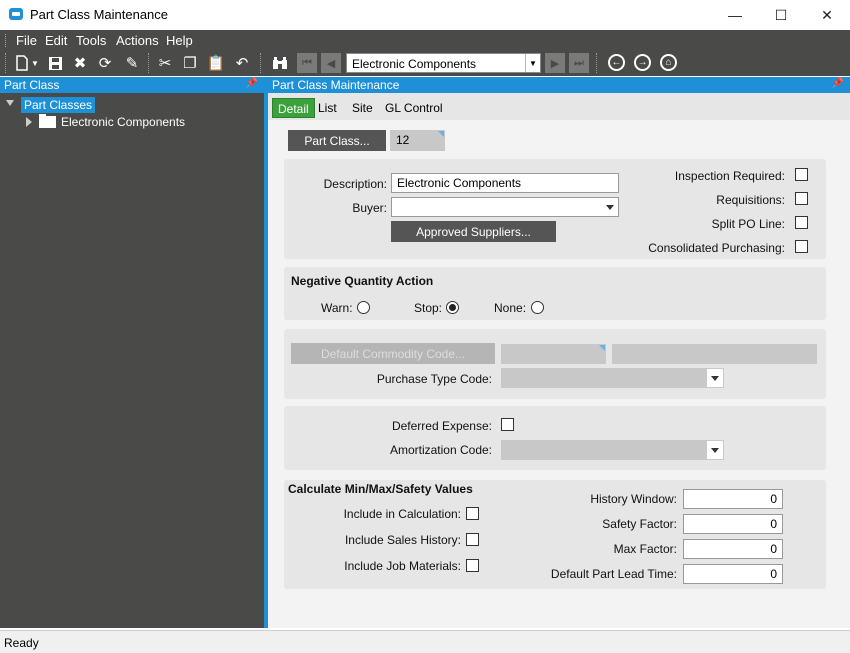 This screenshot has height=653, width=850. What do you see at coordinates (733, 549) in the screenshot?
I see `max-factor-input: 0` at bounding box center [733, 549].